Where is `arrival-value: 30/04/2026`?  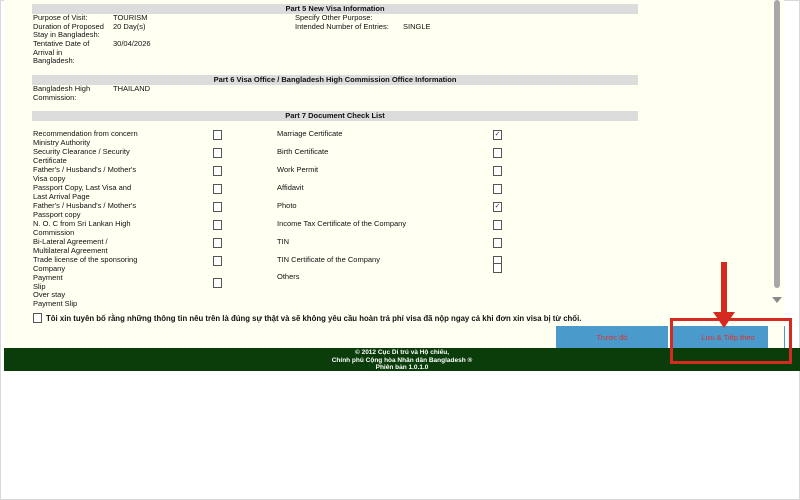
arrival-value: 30/04/2026 is located at coordinates (132, 43).